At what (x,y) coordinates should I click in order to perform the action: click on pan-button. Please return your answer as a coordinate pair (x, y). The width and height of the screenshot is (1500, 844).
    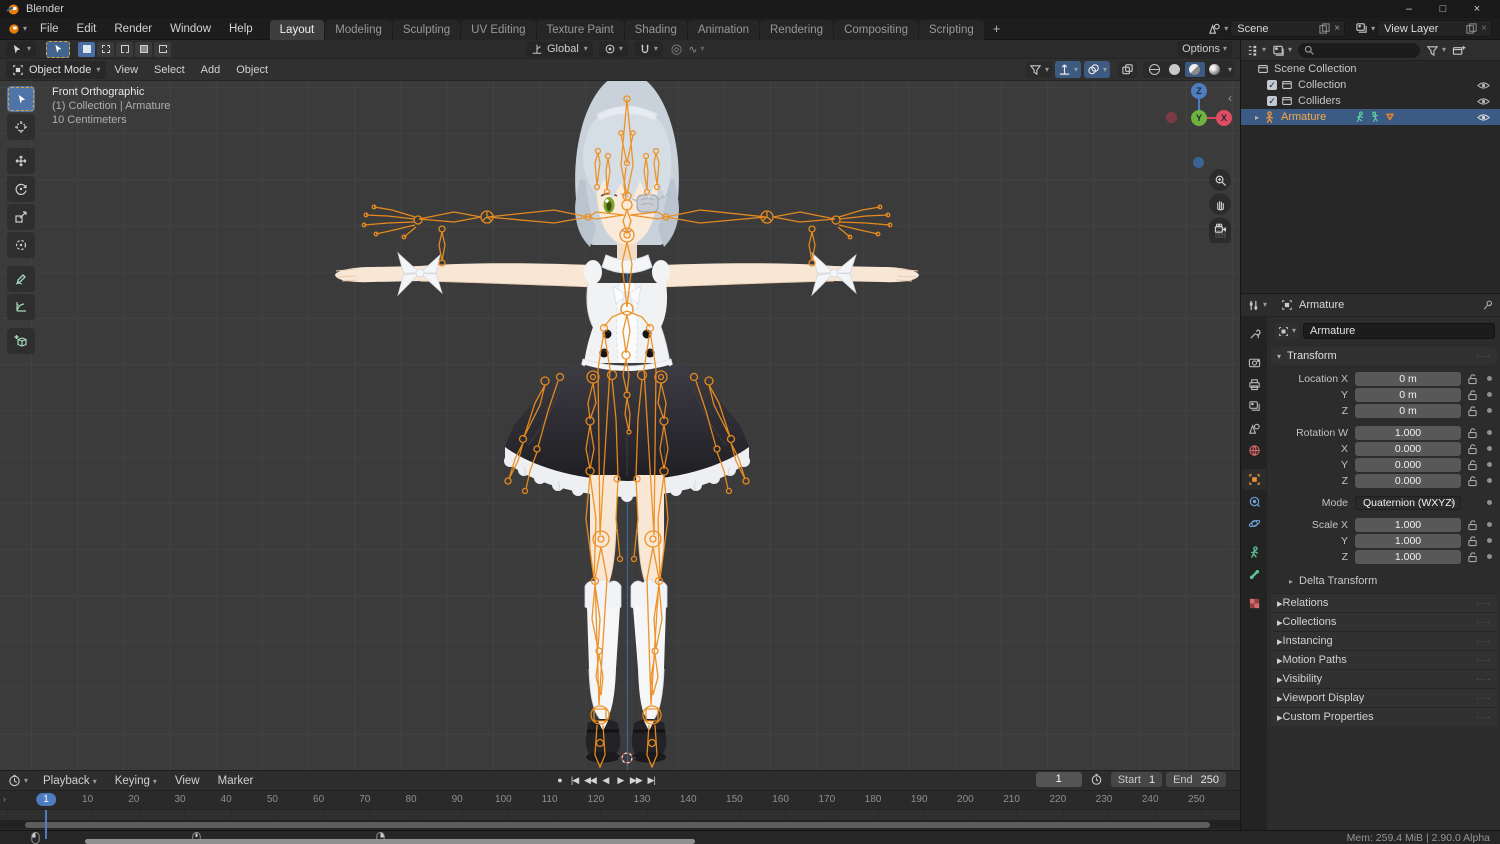
    Looking at the image, I should click on (1220, 204).